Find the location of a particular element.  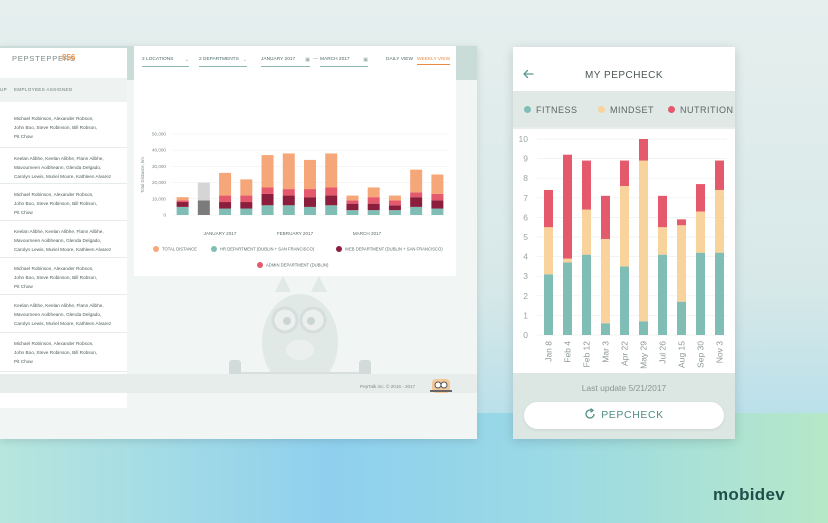

departments-filter-label: 2 DEPARTMENTS is located at coordinates (219, 59).